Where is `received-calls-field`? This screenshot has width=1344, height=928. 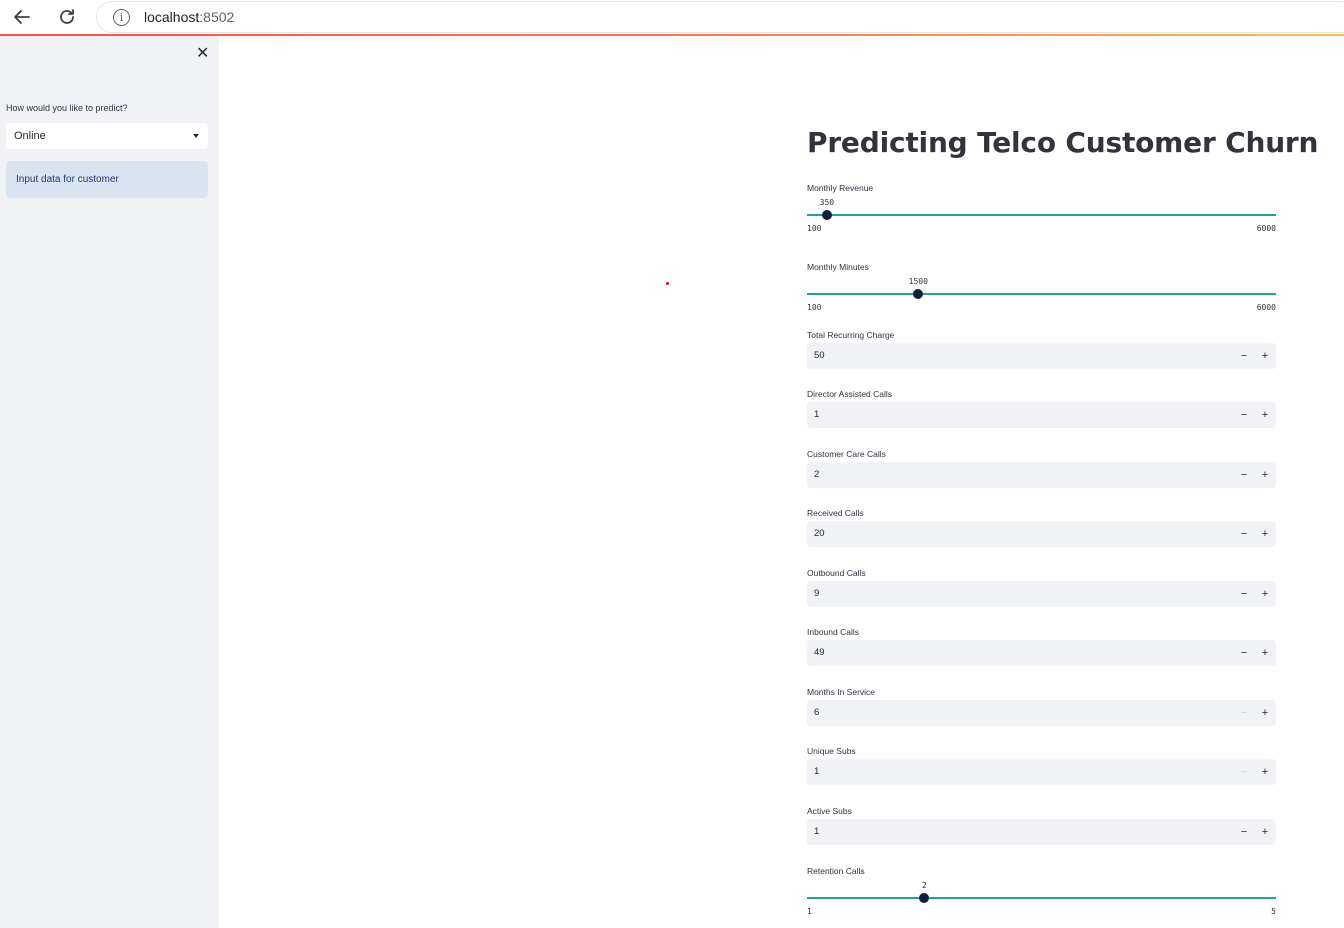
received-calls-field is located at coordinates (1014, 534).